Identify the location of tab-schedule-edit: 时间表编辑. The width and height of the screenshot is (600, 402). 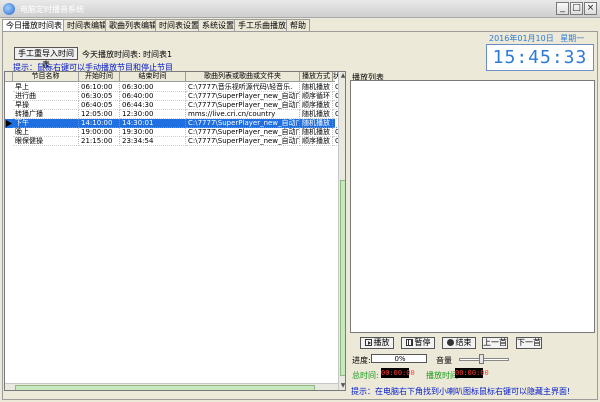
(87, 25).